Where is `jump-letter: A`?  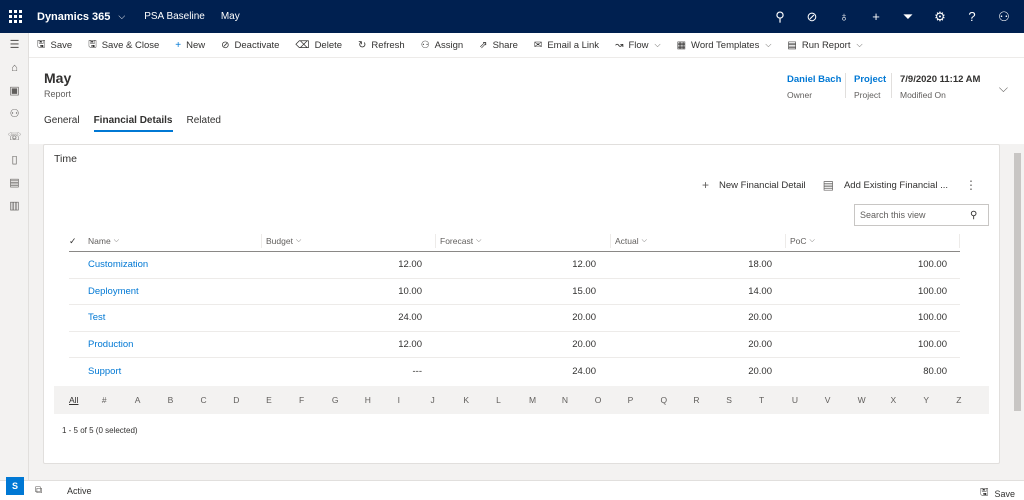 jump-letter: A is located at coordinates (151, 400).